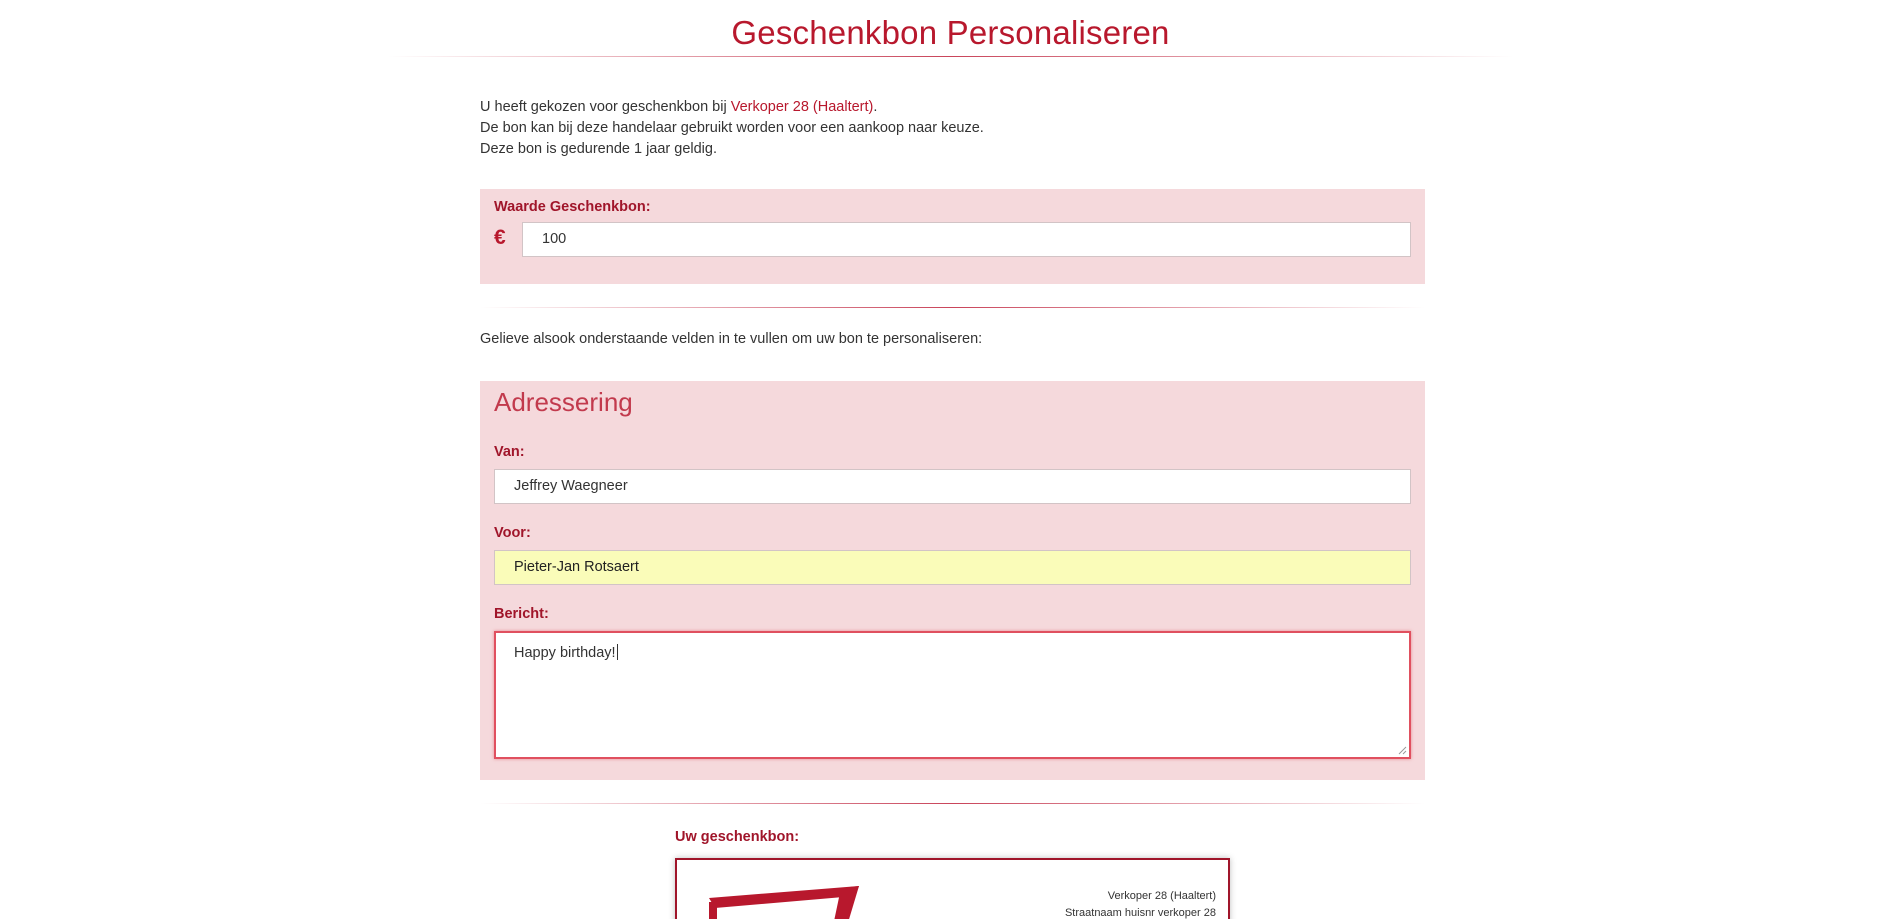 This screenshot has width=1901, height=919. I want to click on message-text: Happy birthday!, so click(565, 653).